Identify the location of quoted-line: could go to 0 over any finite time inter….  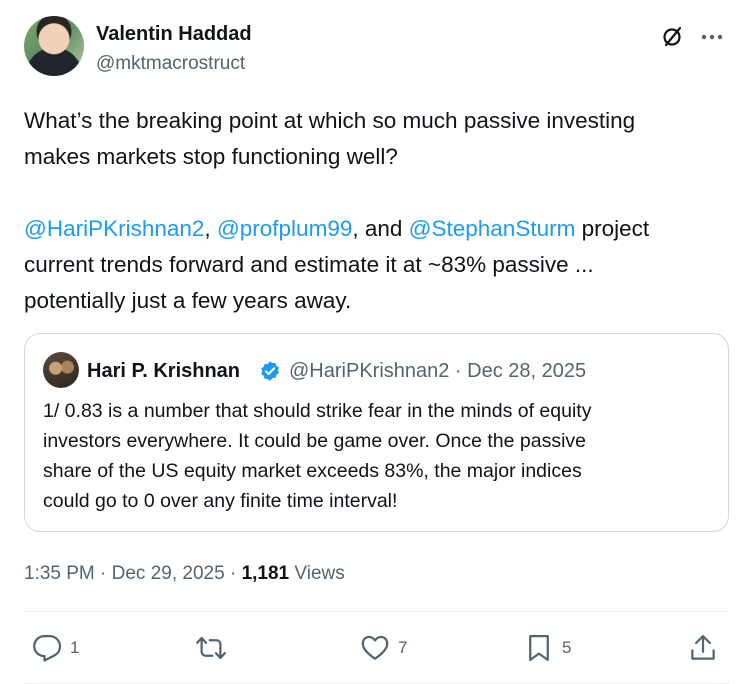
(220, 501).